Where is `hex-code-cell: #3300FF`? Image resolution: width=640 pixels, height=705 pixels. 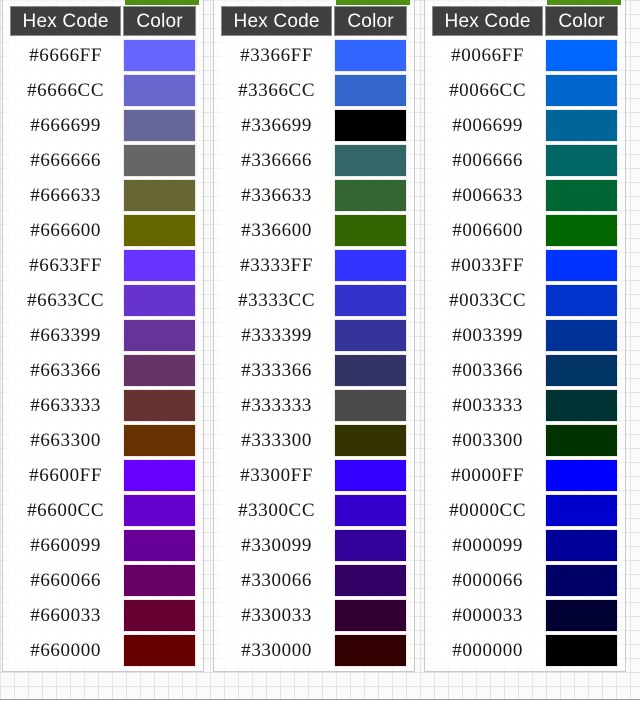 hex-code-cell: #3300FF is located at coordinates (277, 475).